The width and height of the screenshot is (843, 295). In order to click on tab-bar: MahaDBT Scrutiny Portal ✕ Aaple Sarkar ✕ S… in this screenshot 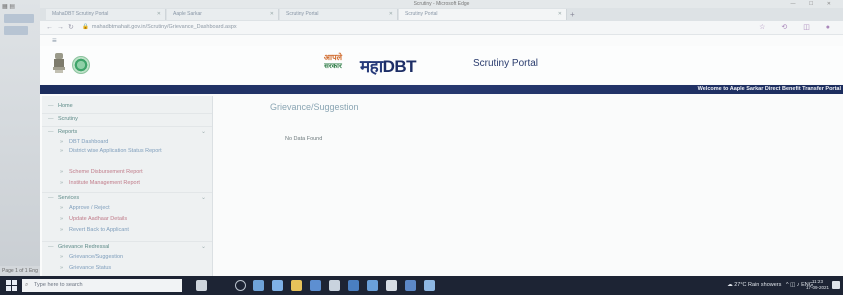, I will do `click(441, 14)`.